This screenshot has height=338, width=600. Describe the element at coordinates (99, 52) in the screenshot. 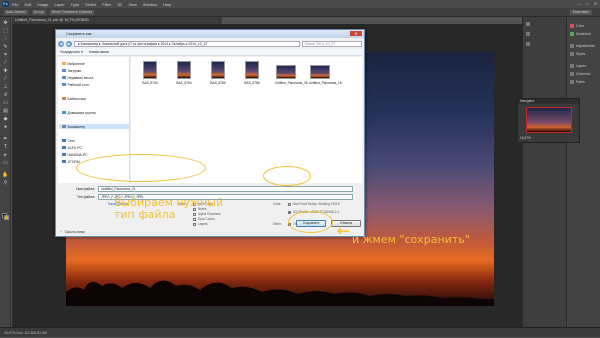

I see `new-folder-button: Новая папка` at that location.